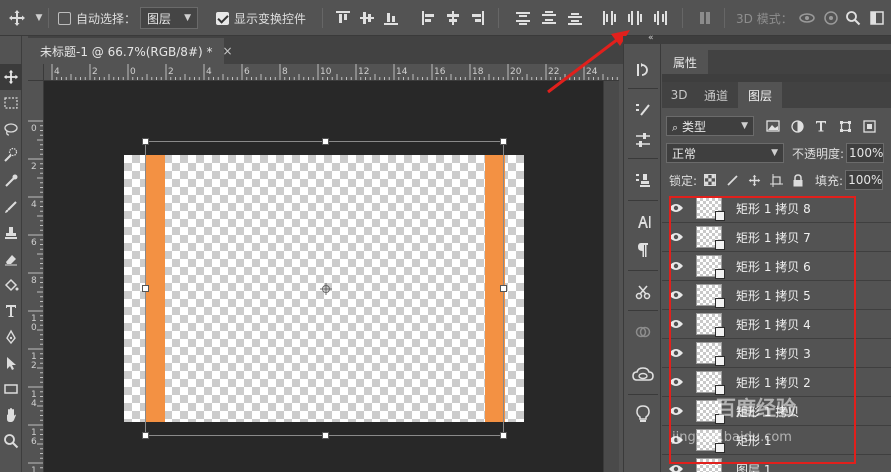 The image size is (891, 472). Describe the element at coordinates (732, 180) in the screenshot. I see `lock-image-pixels-icon` at that location.